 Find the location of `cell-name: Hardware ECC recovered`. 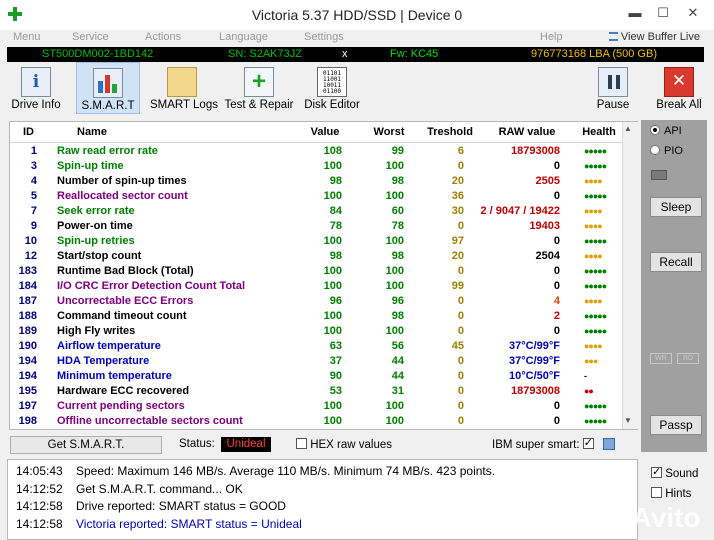

cell-name: Hardware ECC recovered is located at coordinates (123, 390).